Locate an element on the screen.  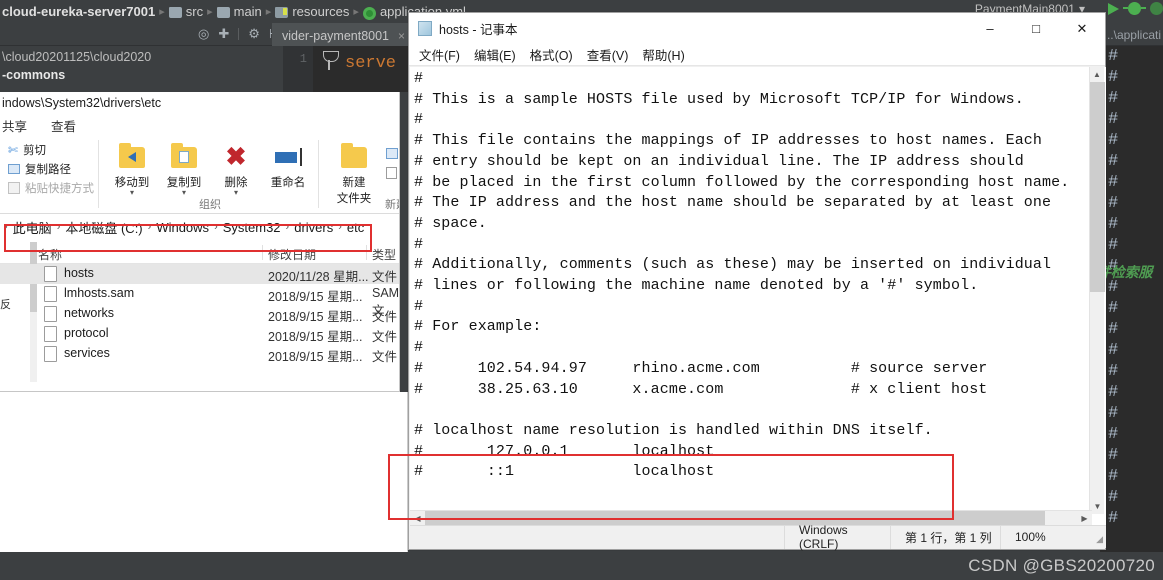
ribbon-tab-view: 查看 is located at coordinates (63, 125).